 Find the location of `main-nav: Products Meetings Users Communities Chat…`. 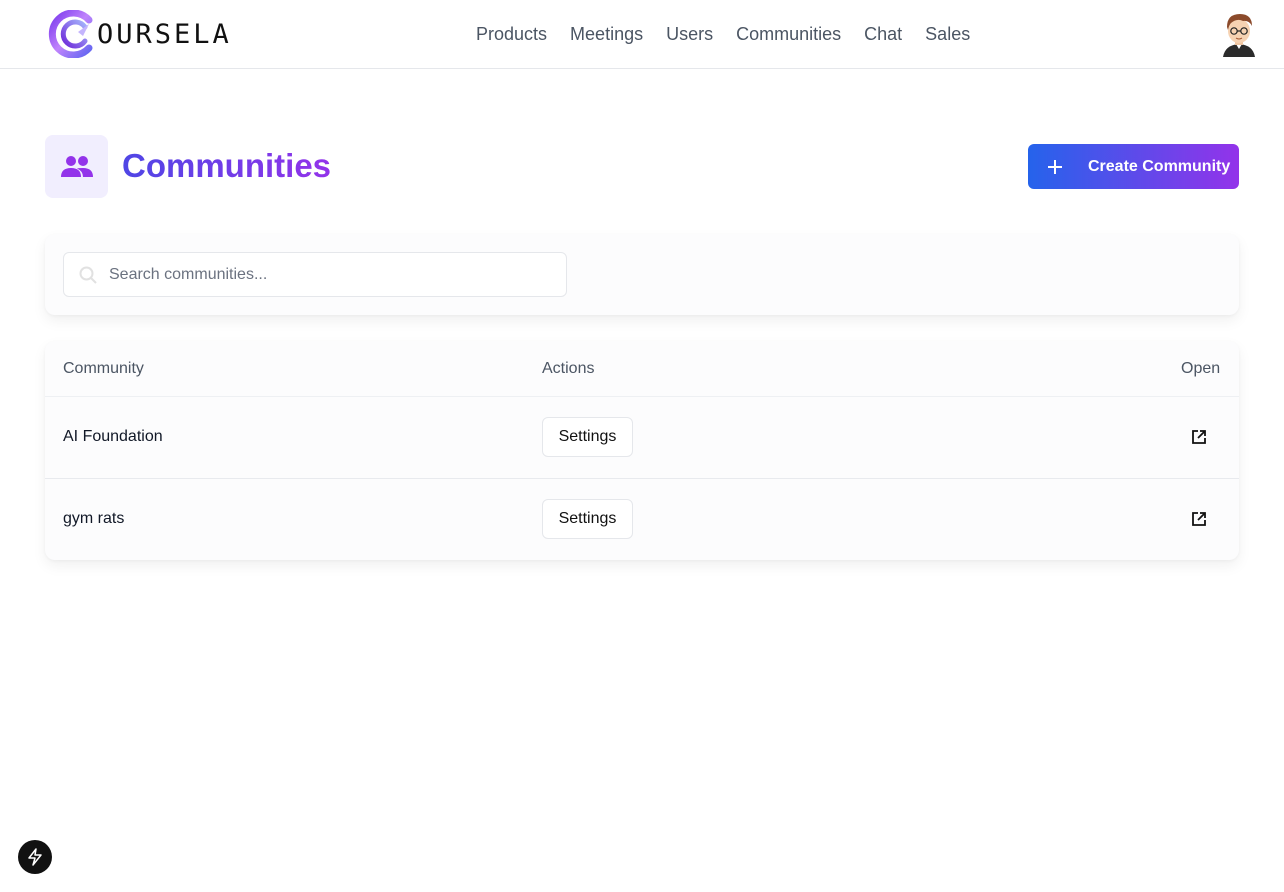

main-nav: Products Meetings Users Communities Chat… is located at coordinates (723, 34).